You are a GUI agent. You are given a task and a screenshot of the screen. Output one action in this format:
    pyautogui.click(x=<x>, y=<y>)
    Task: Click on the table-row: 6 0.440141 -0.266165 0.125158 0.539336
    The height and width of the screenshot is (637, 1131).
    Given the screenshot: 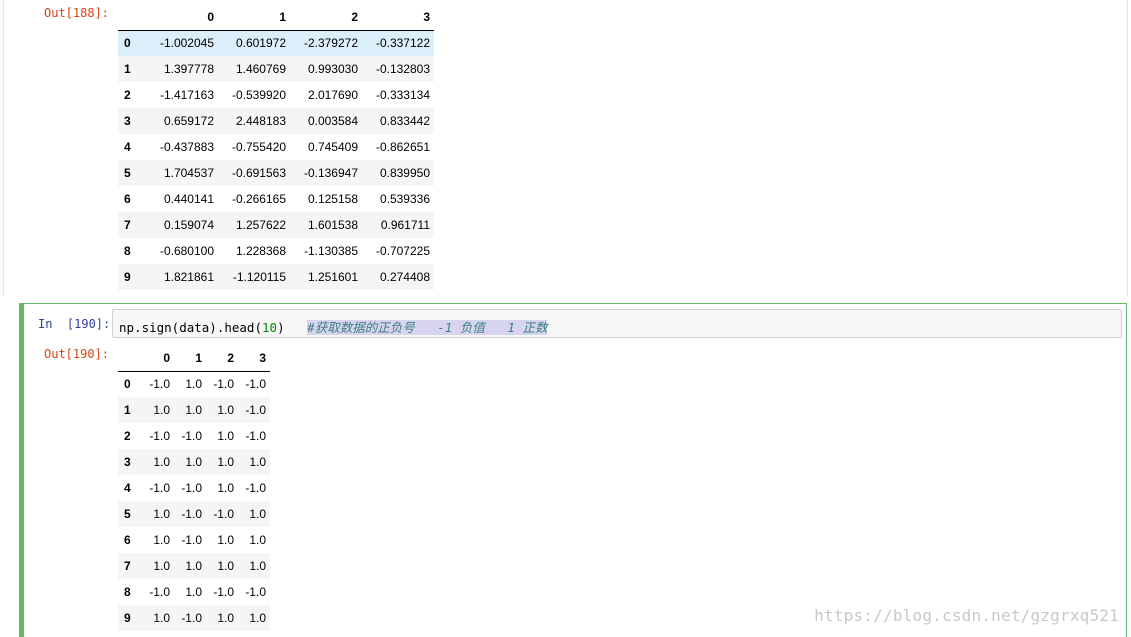 What is the action you would take?
    pyautogui.click(x=276, y=199)
    